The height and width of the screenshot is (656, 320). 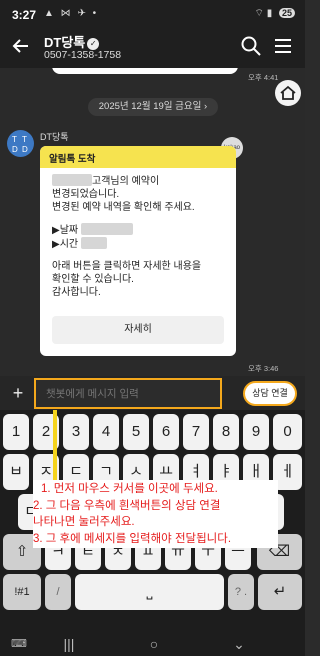 What do you see at coordinates (93, 243) in the screenshot?
I see `redacted-time` at bounding box center [93, 243].